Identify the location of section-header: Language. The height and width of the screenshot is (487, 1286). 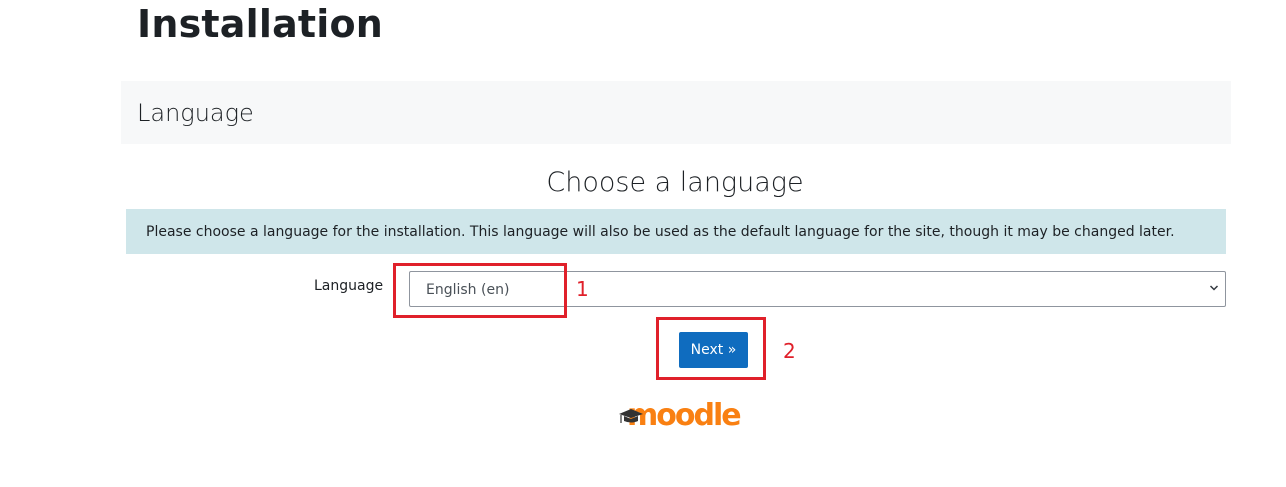
(676, 112).